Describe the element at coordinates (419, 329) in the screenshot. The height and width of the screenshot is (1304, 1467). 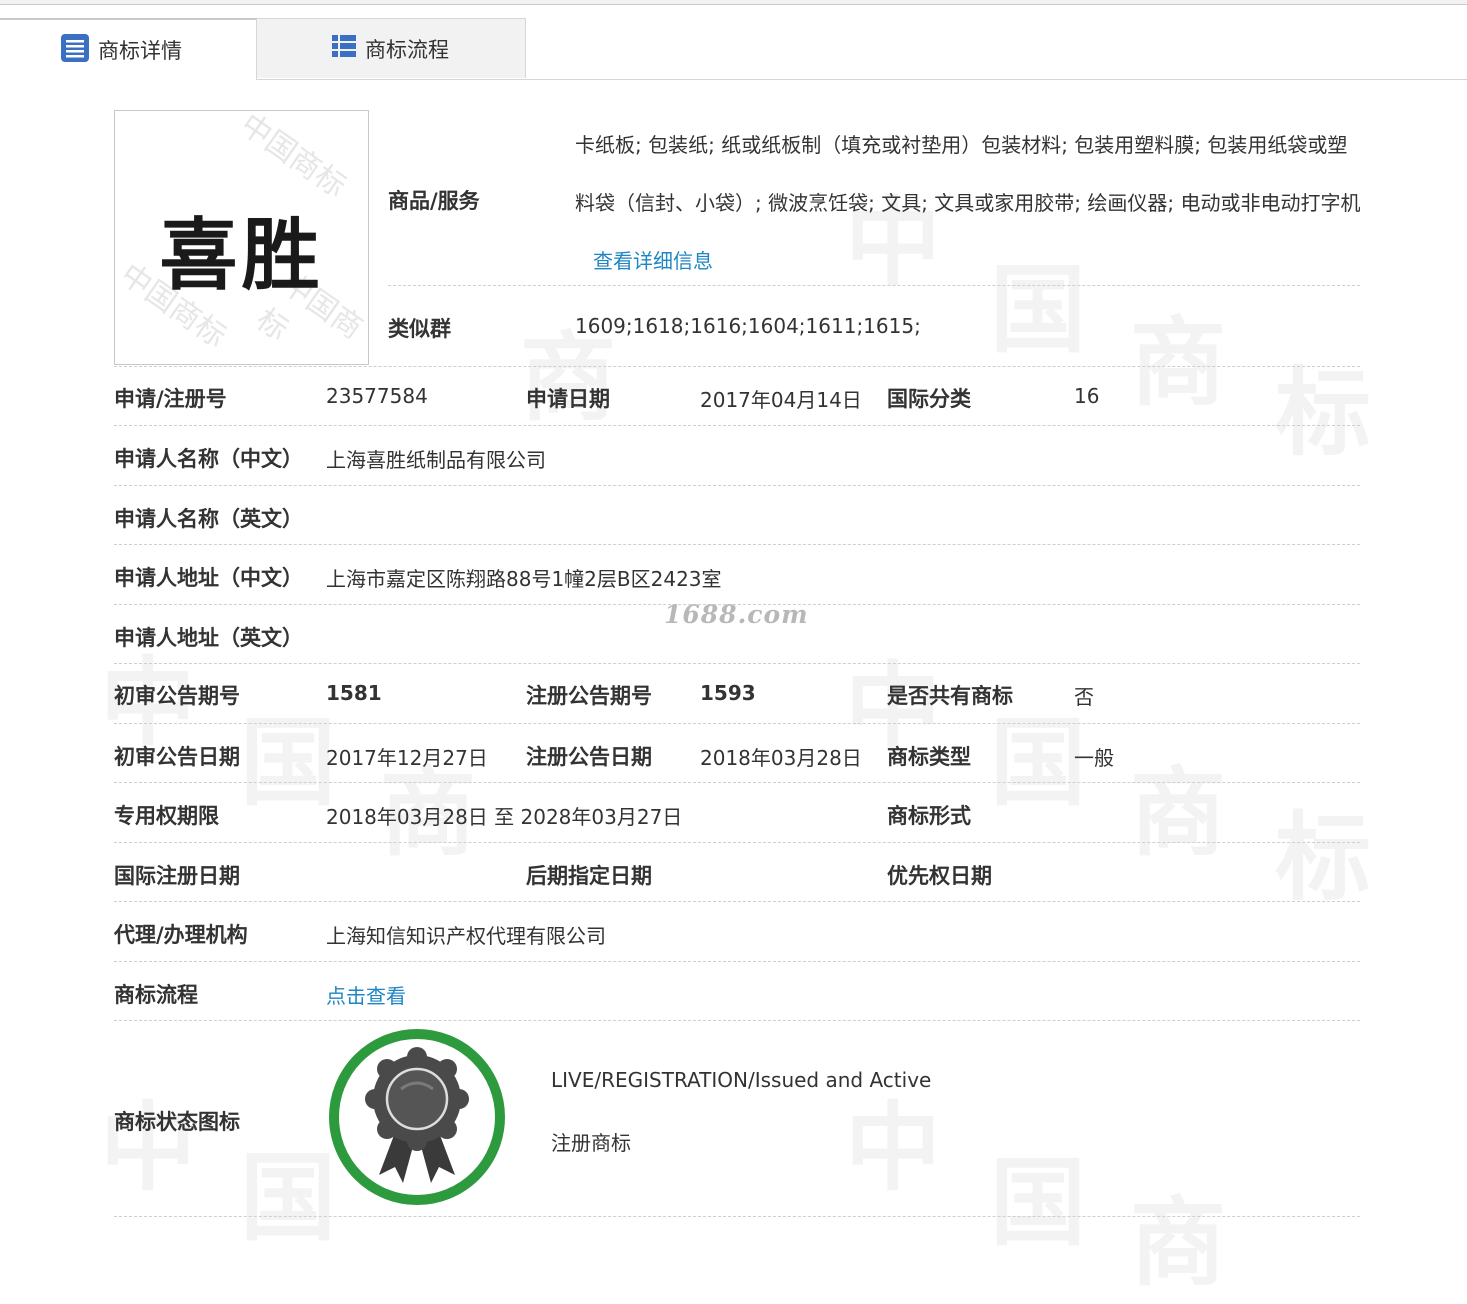
I see `similar-group-label: 类似群` at that location.